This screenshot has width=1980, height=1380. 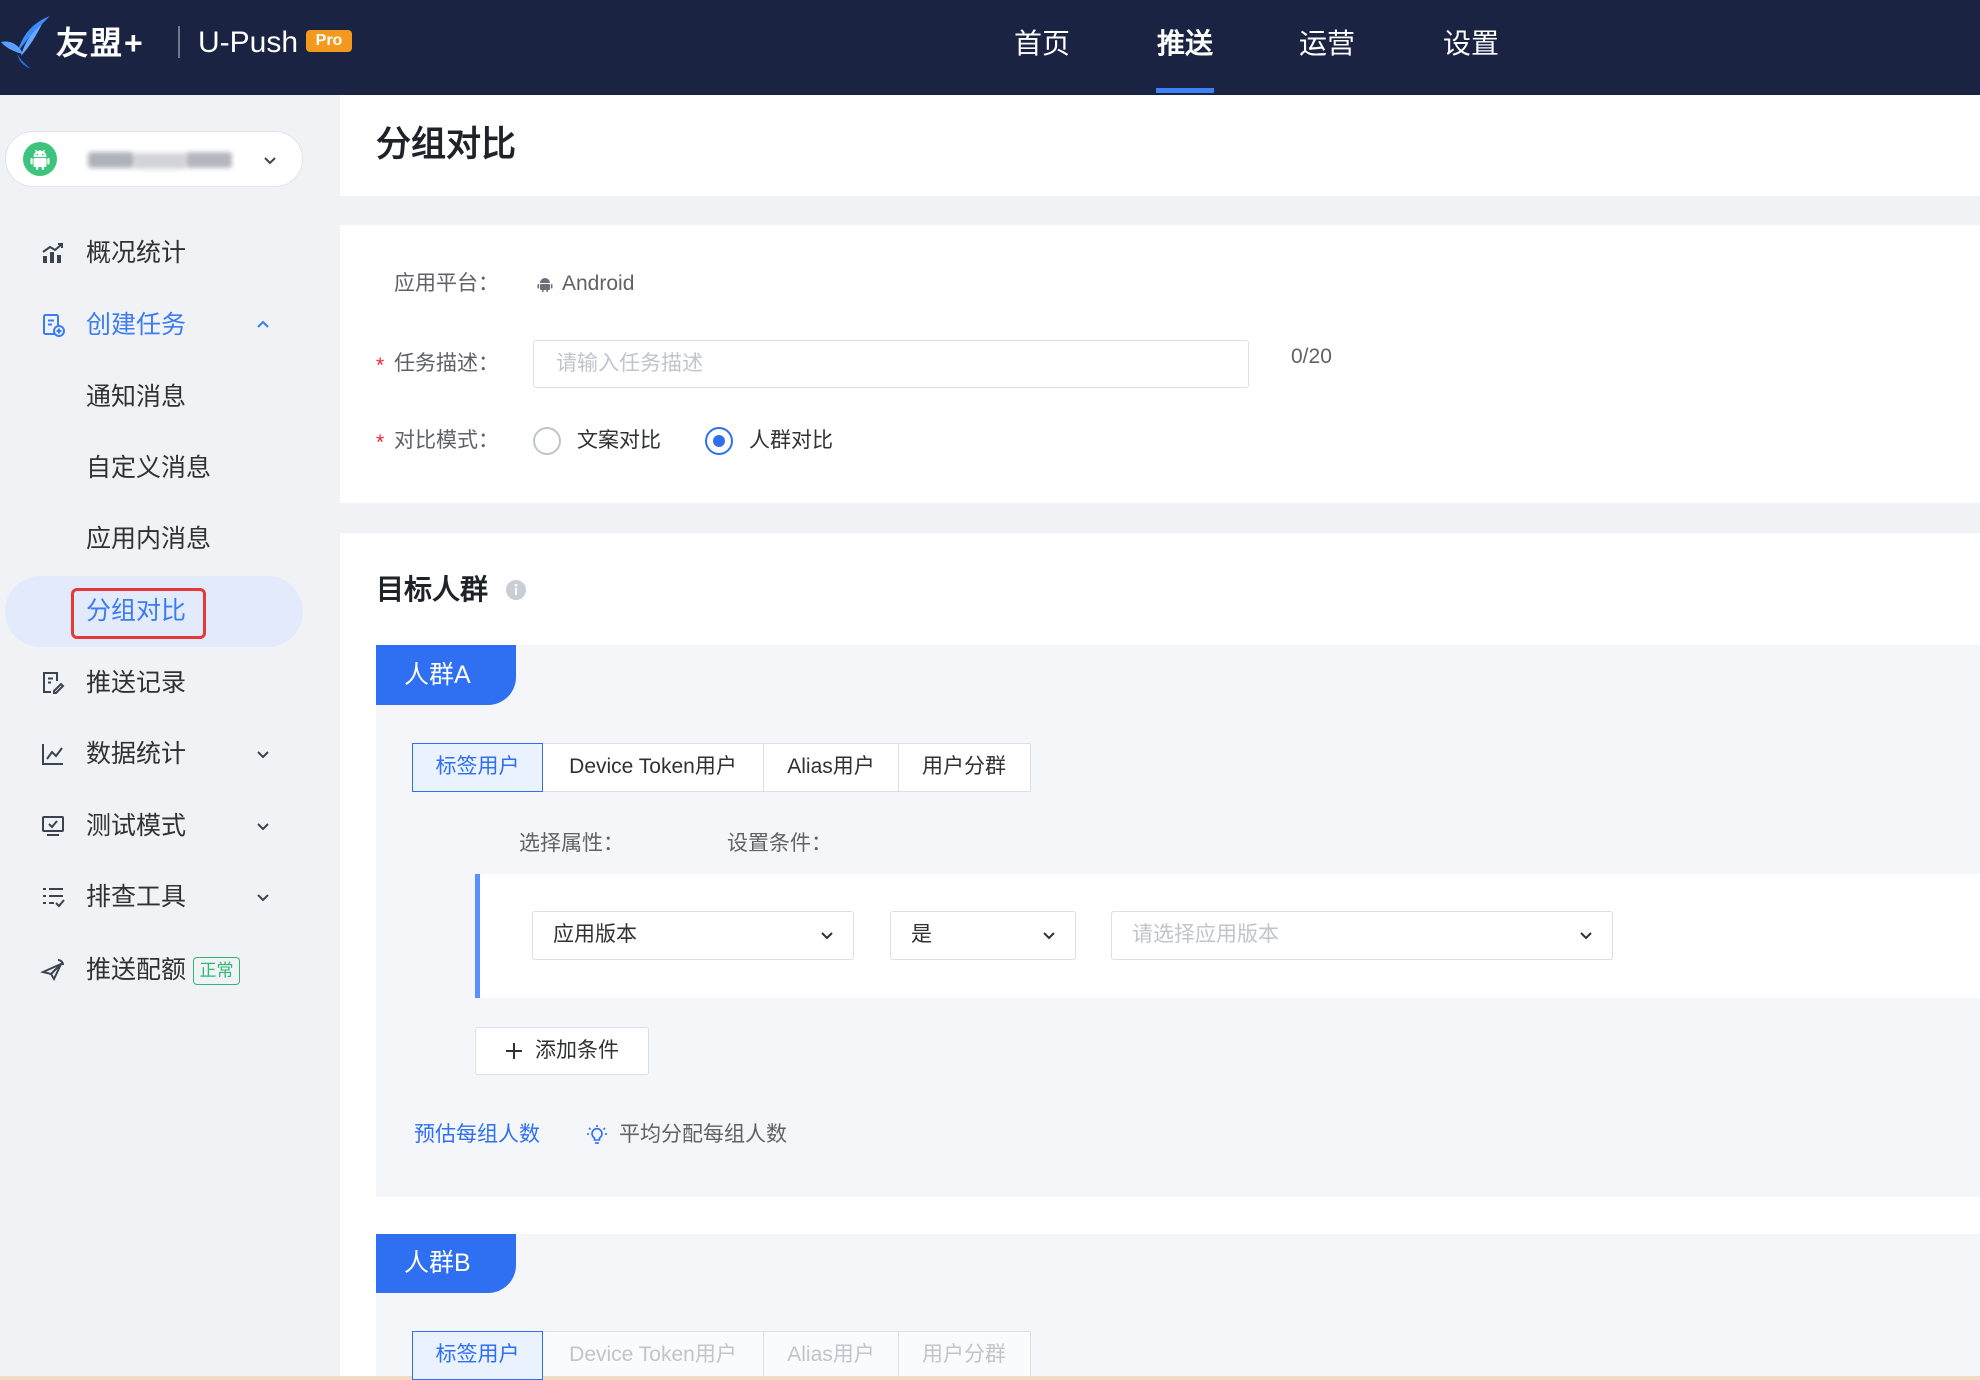 What do you see at coordinates (595, 934) in the screenshot?
I see `attribute-select-value: 应用版本` at bounding box center [595, 934].